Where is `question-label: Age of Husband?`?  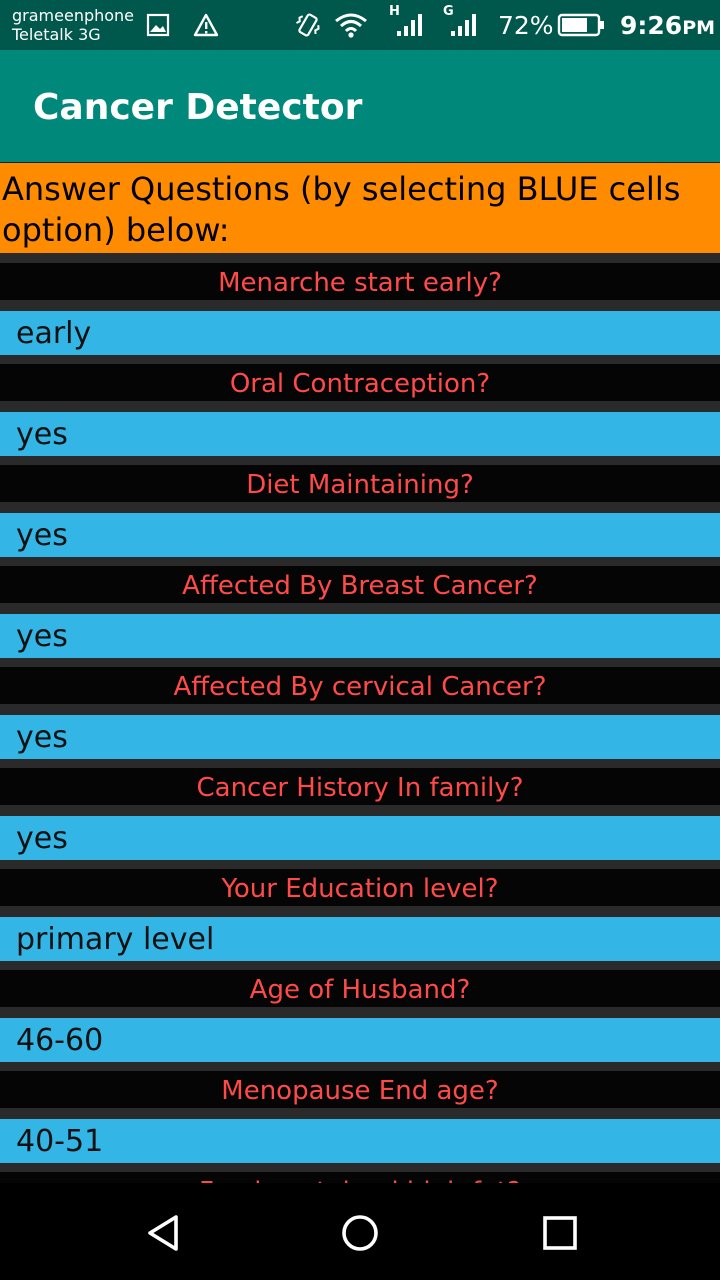 question-label: Age of Husband? is located at coordinates (360, 988).